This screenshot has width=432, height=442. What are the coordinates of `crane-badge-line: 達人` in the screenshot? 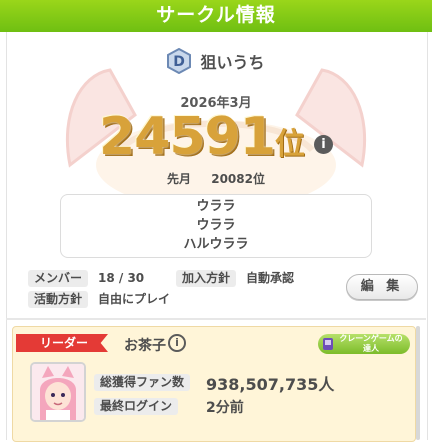 It's located at (371, 348).